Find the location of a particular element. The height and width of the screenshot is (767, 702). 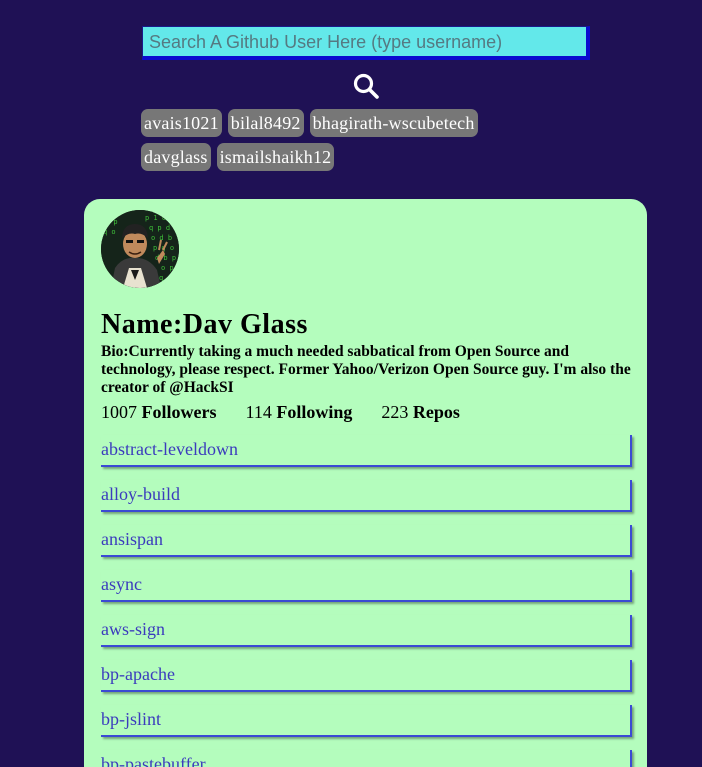

recent-search-chip: bilal8492 is located at coordinates (265, 123).